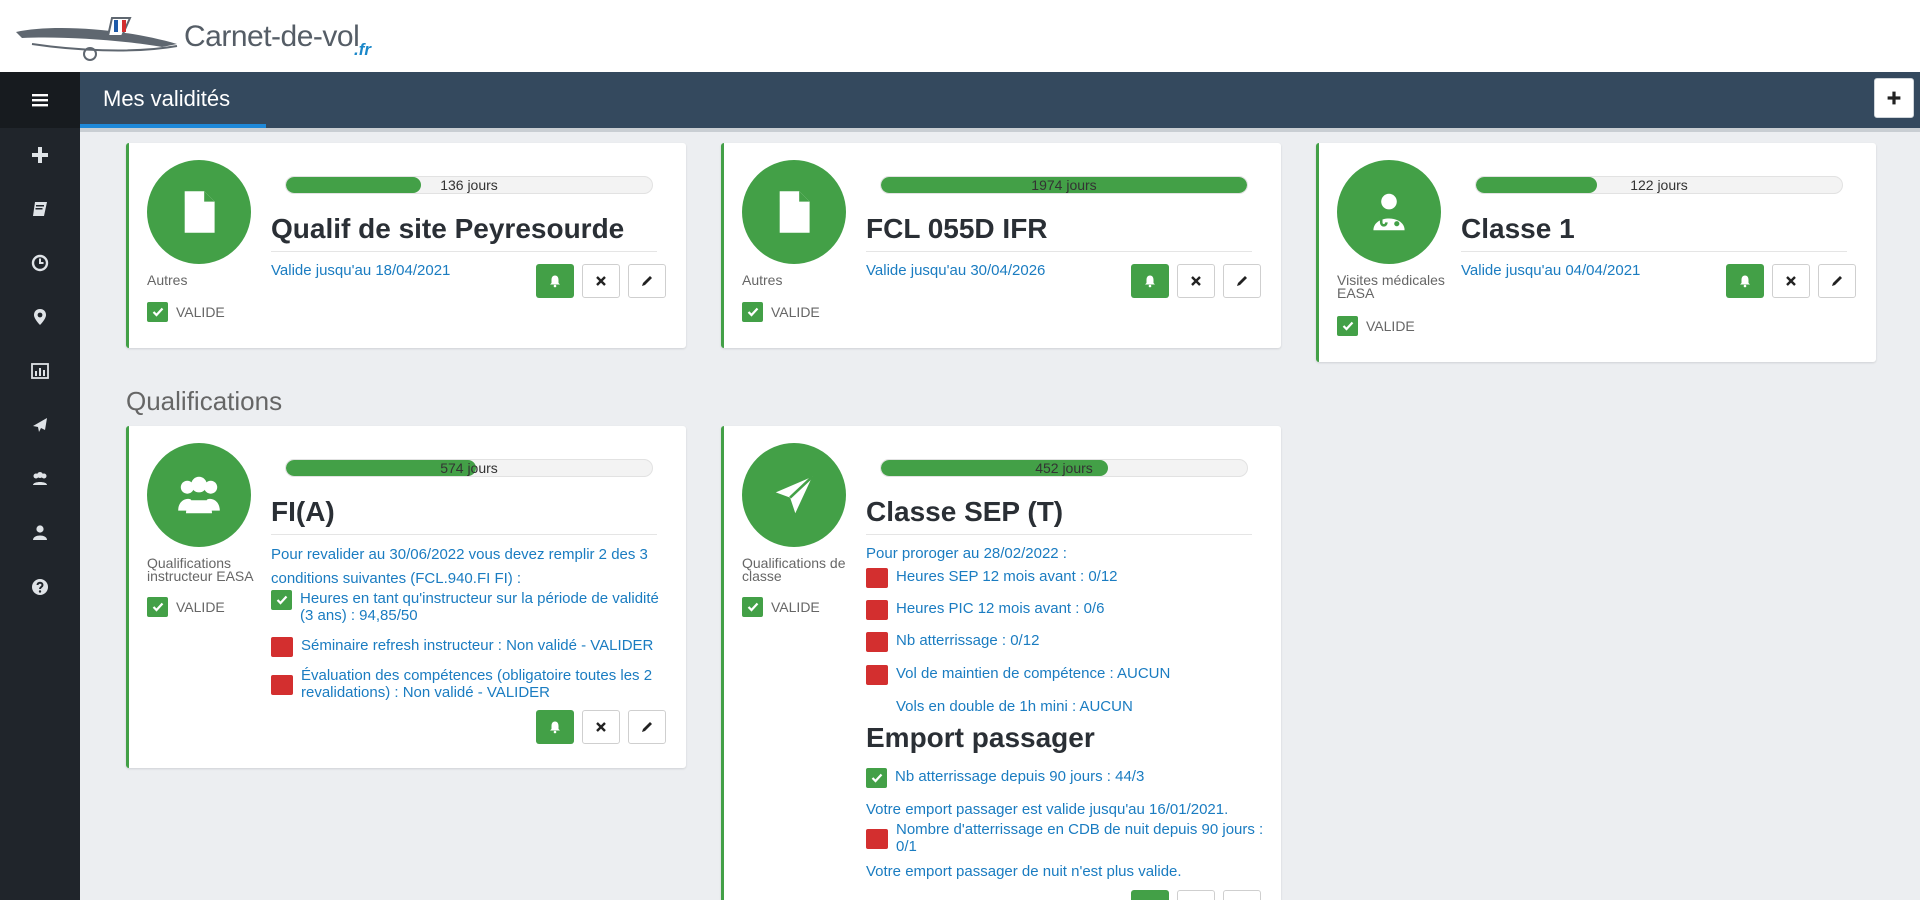 This screenshot has width=1920, height=900. I want to click on plane-icon, so click(40, 425).